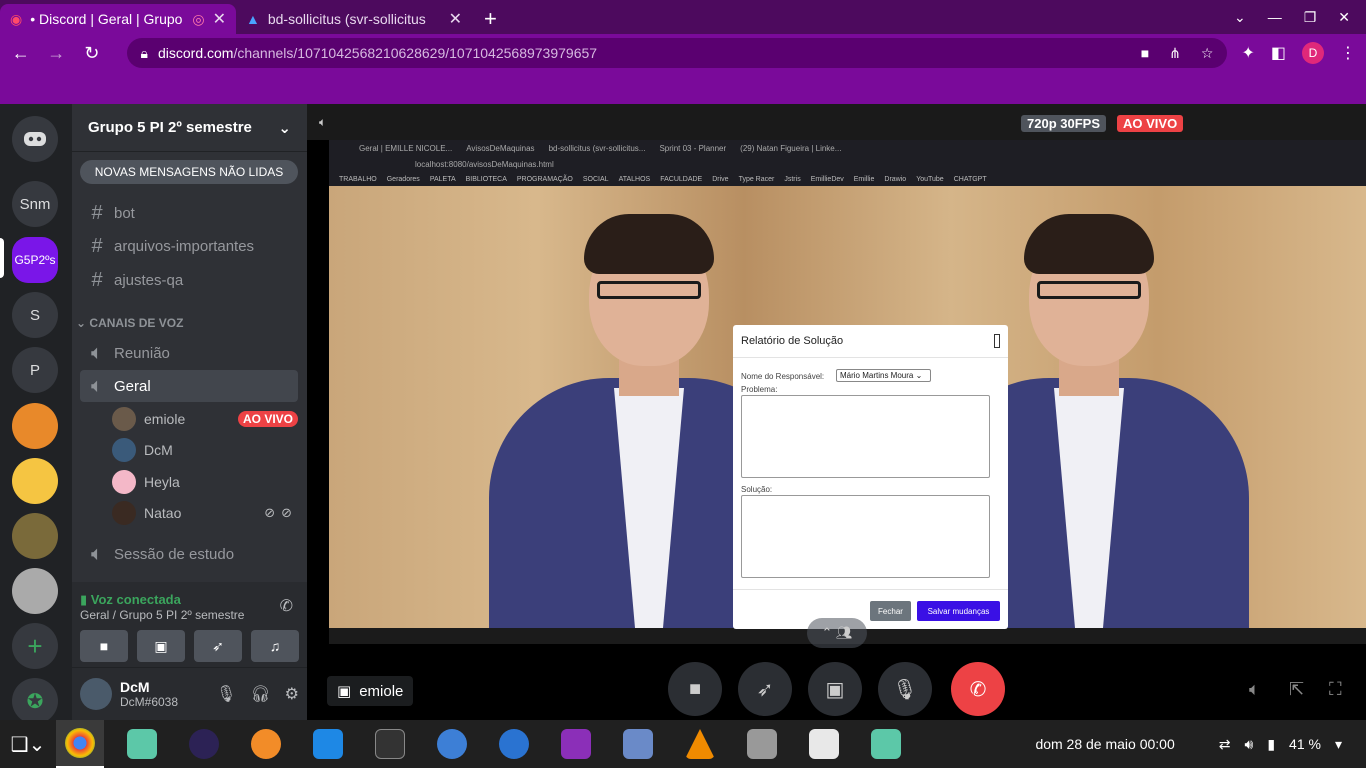  Describe the element at coordinates (514, 744) in the screenshot. I see `accessibility-app` at that location.